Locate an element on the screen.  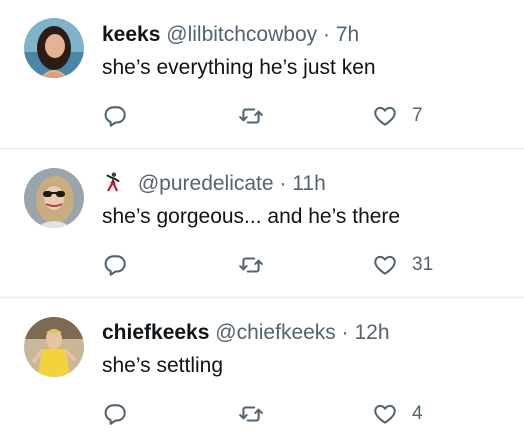
like-count: 4 is located at coordinates (417, 413).